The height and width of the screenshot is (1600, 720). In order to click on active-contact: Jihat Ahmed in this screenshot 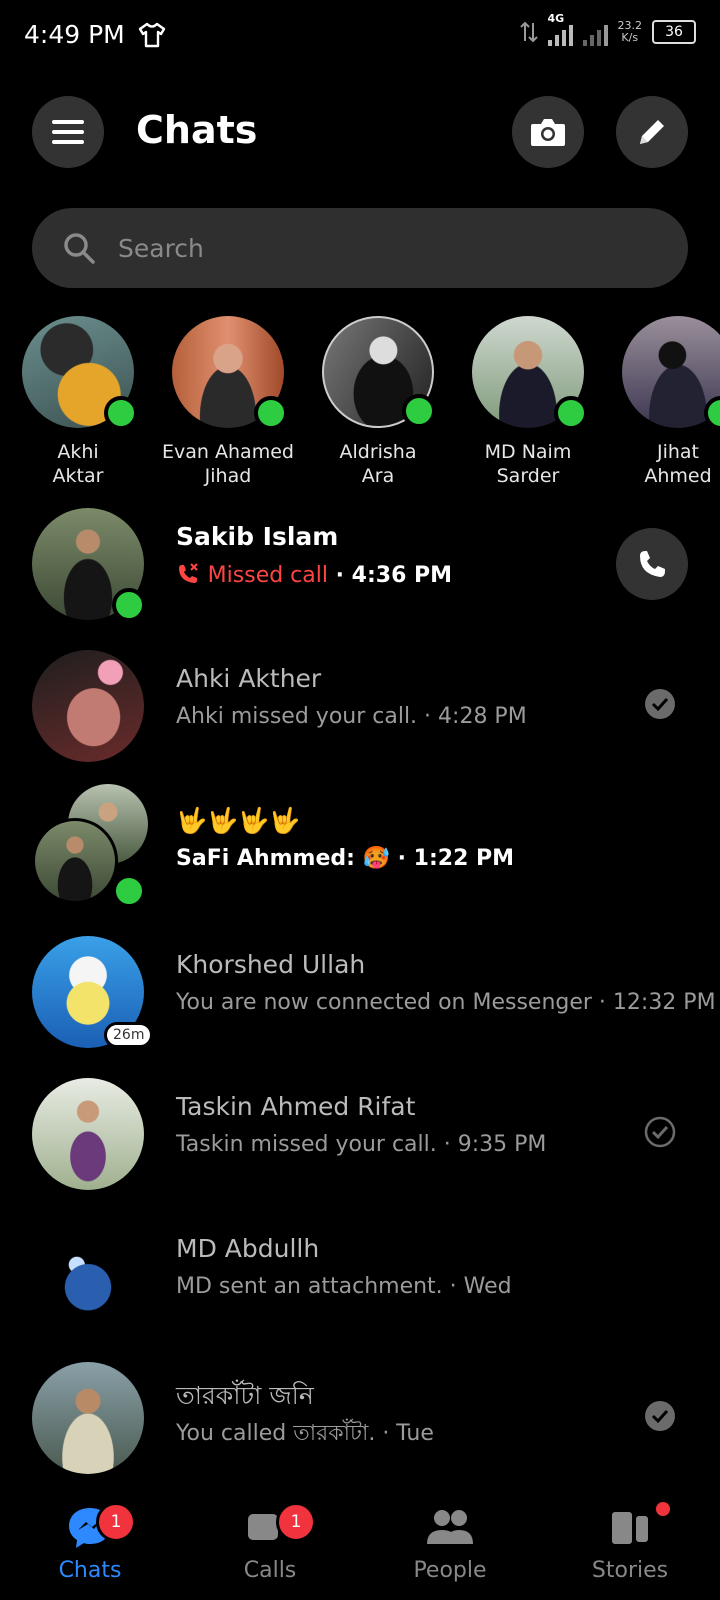, I will do `click(664, 402)`.